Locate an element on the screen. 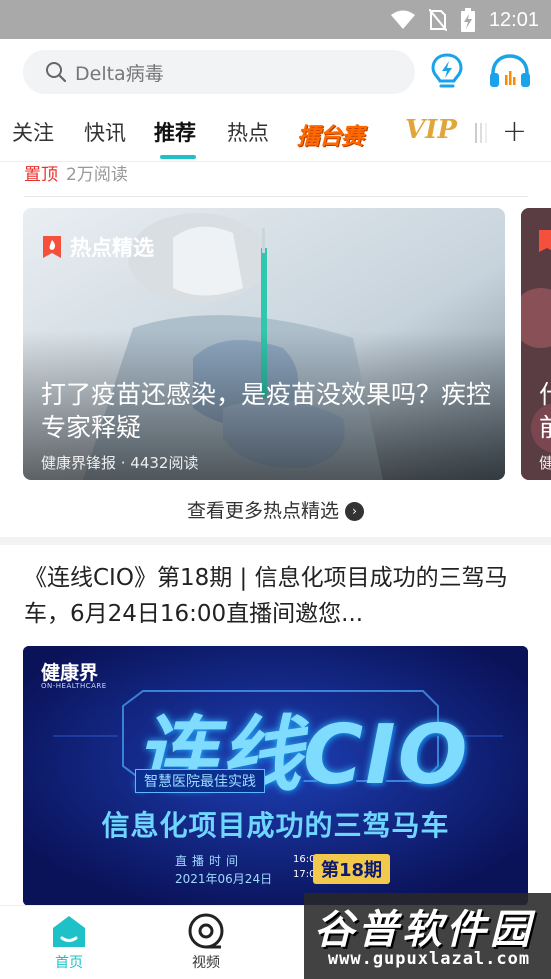 This screenshot has height=979, width=551. flame-bookmark-icon is located at coordinates (52, 247).